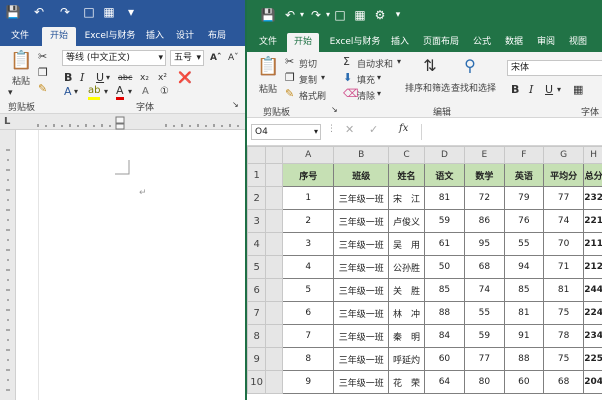 The image size is (602, 400). Describe the element at coordinates (563, 198) in the screenshot. I see `table-cell: 77` at that location.